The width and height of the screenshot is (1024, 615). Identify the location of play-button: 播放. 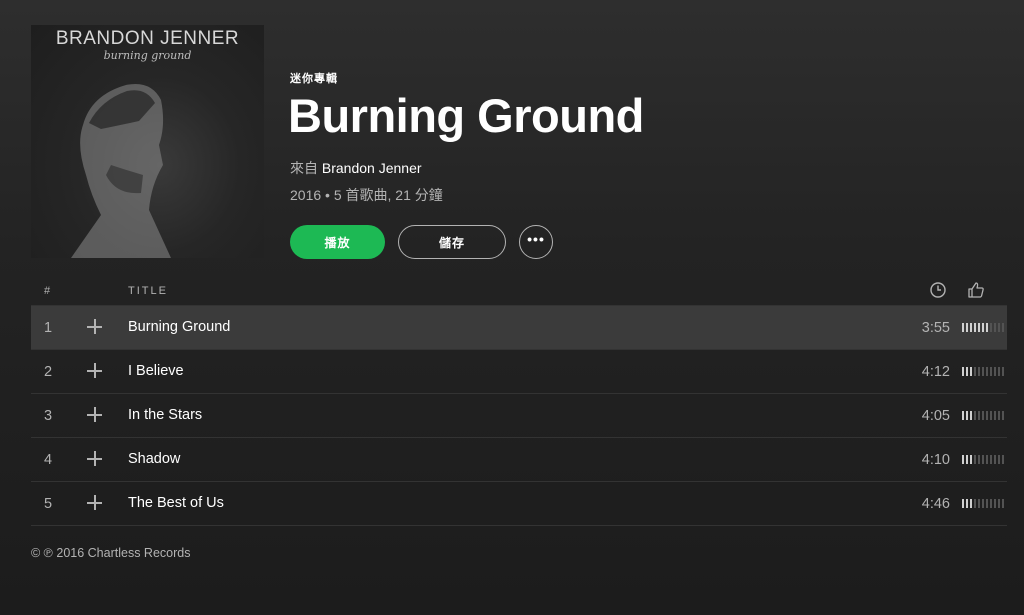
(337, 242).